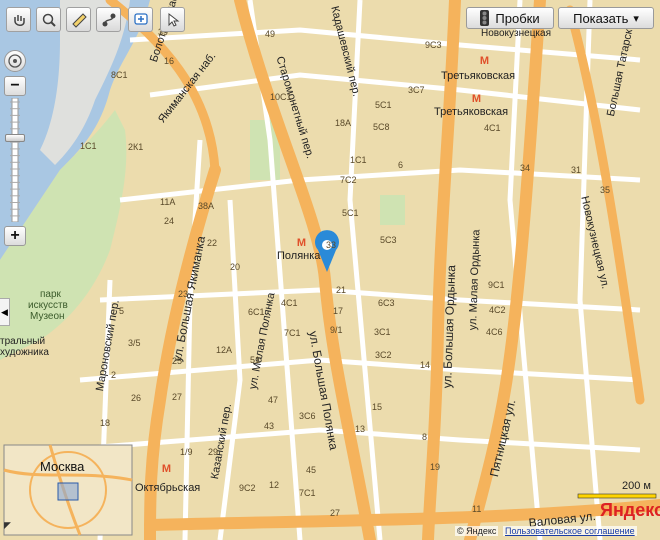  Describe the element at coordinates (177, 361) in the screenshot. I see `building-number: 25` at that location.